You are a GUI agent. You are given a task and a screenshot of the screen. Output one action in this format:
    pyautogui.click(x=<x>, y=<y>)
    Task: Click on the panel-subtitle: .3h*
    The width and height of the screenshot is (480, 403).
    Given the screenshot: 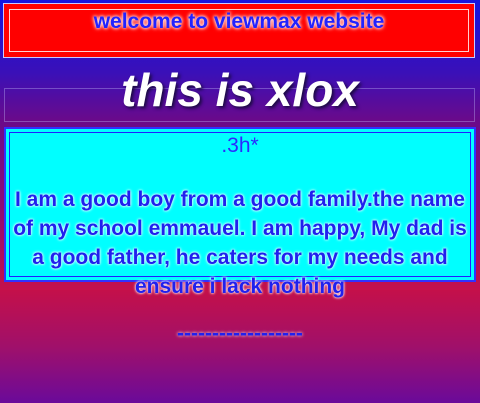 What is the action you would take?
    pyautogui.click(x=240, y=145)
    